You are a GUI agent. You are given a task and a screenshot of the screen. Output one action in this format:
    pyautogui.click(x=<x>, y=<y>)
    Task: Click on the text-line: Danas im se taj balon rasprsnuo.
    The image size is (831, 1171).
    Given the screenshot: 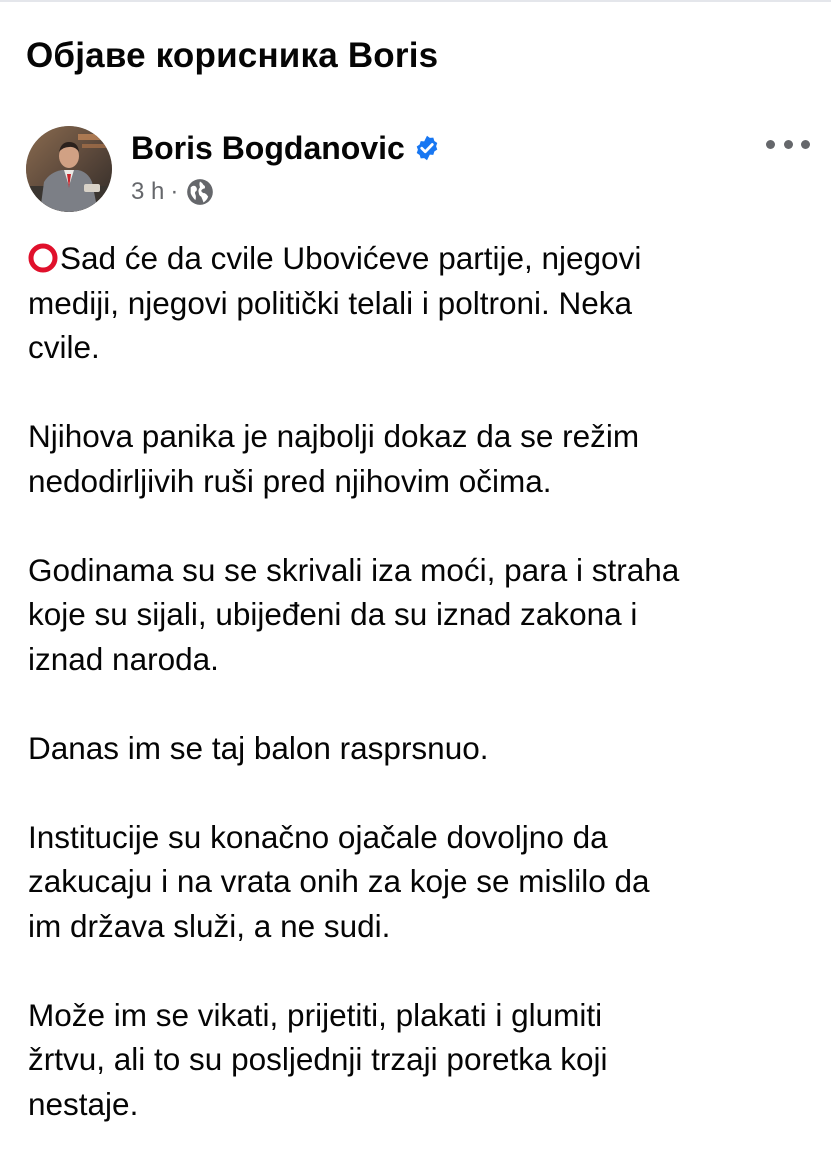 What is the action you would take?
    pyautogui.click(x=258, y=747)
    